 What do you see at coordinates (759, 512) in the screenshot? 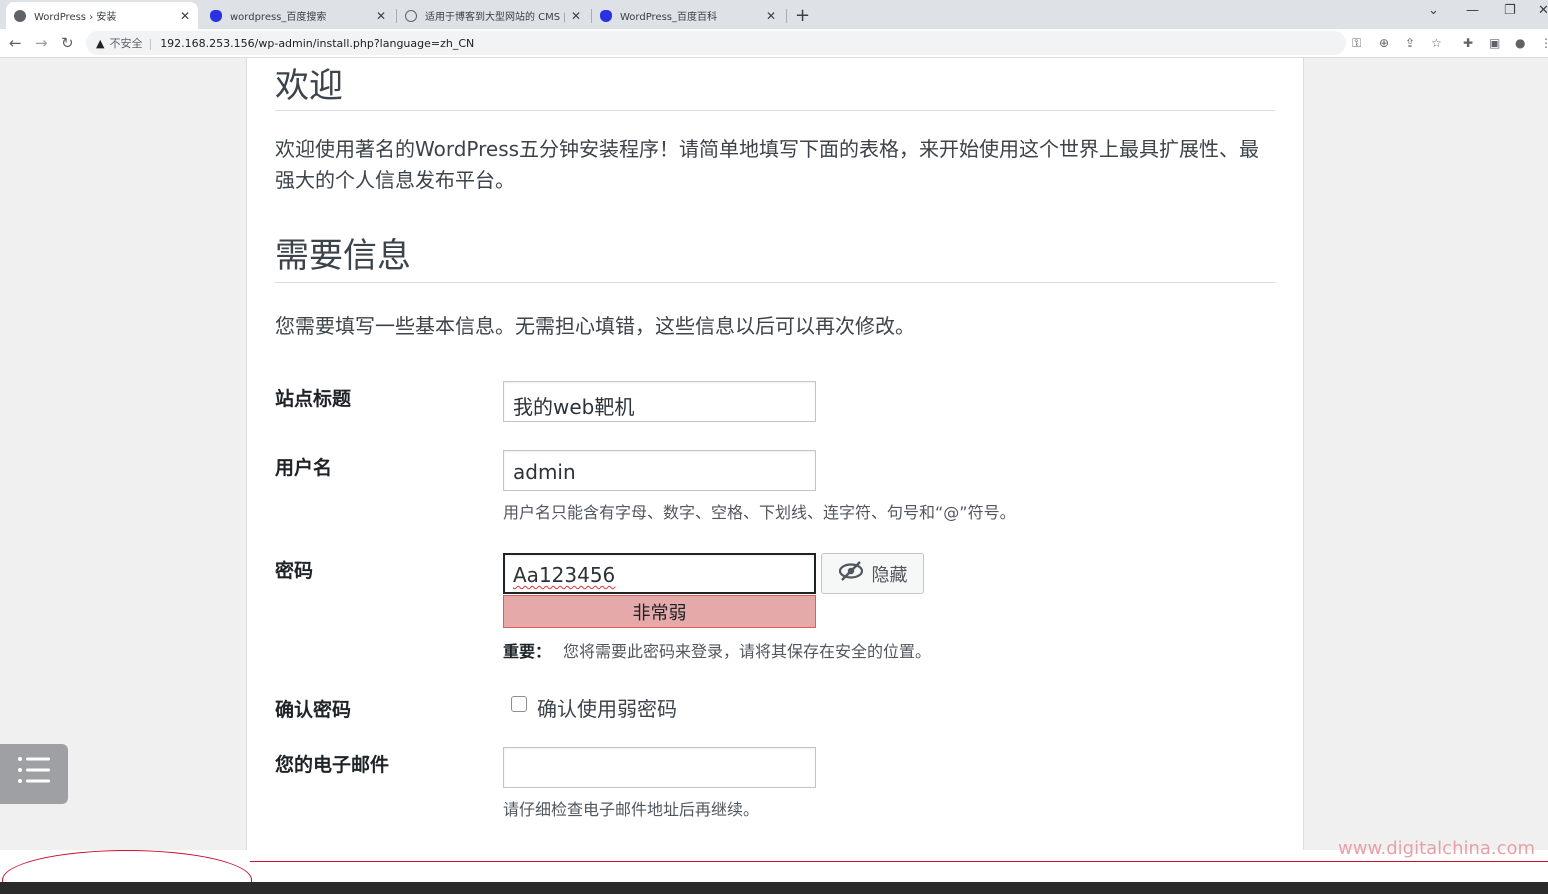
I see `username-hint: 用户名只能含有字母、数字、空格、下划线、连字符、句号和“@”符号。` at bounding box center [759, 512].